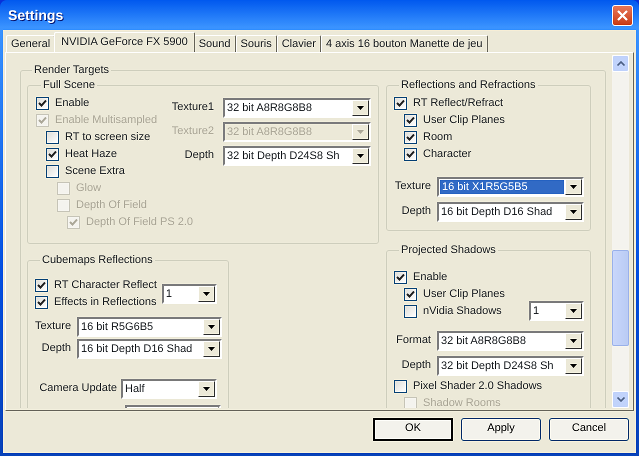 This screenshot has width=639, height=456. I want to click on group-title: Projected Shadows, so click(448, 250).